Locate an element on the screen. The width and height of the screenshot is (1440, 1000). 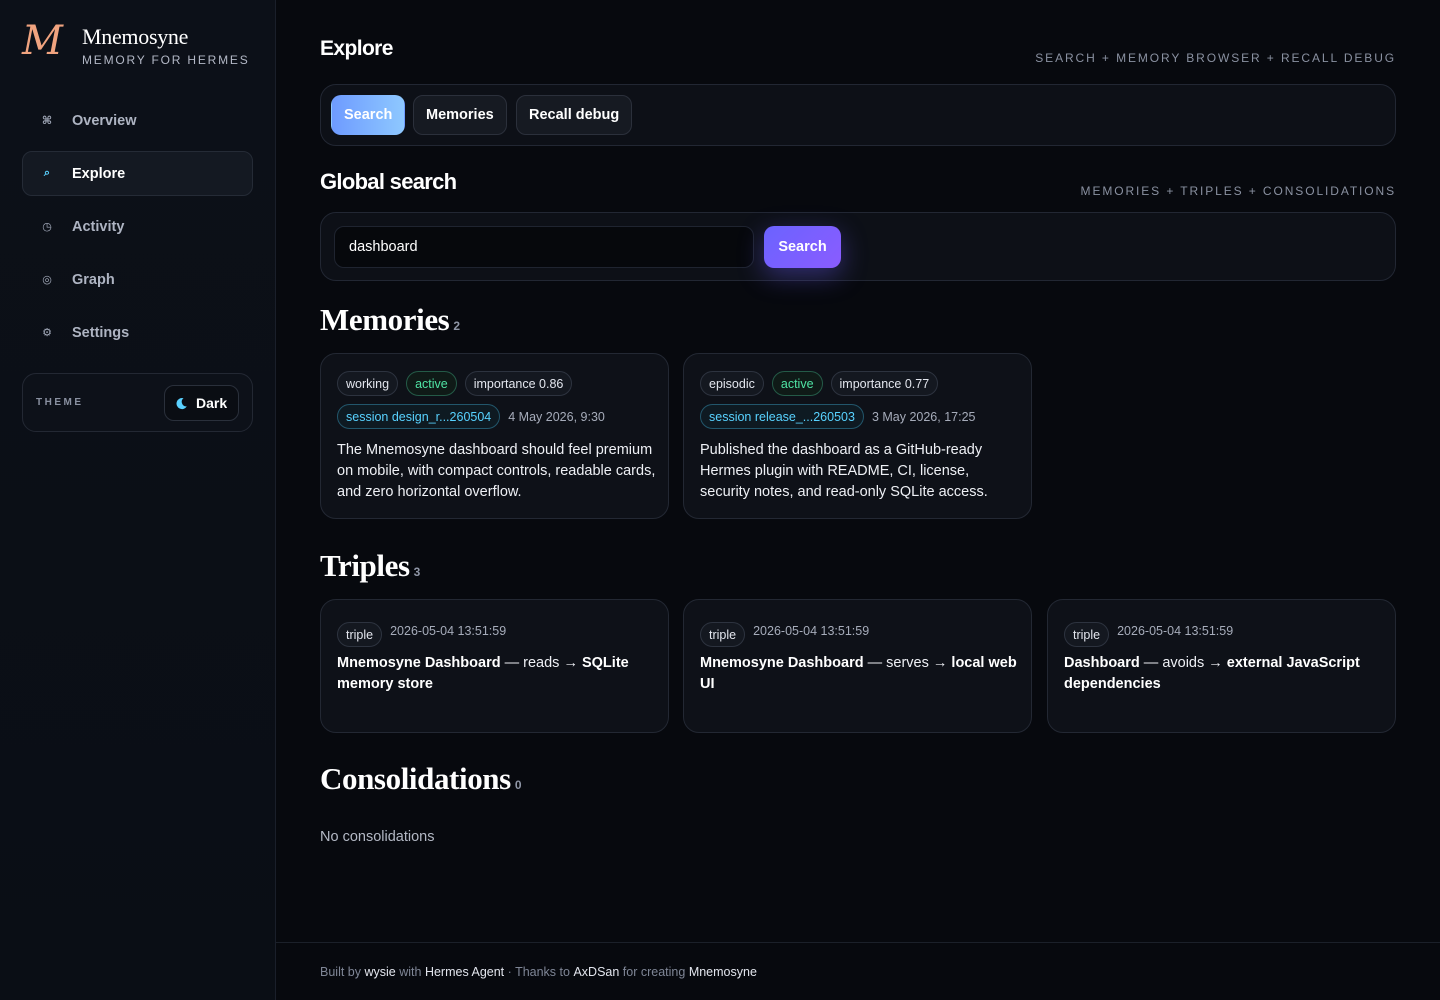
footer-thanks: · Thanks to is located at coordinates (538, 971).